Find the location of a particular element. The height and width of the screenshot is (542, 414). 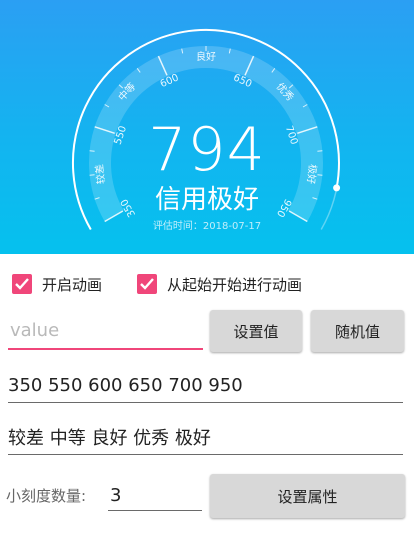

tick-count-input is located at coordinates (155, 495).